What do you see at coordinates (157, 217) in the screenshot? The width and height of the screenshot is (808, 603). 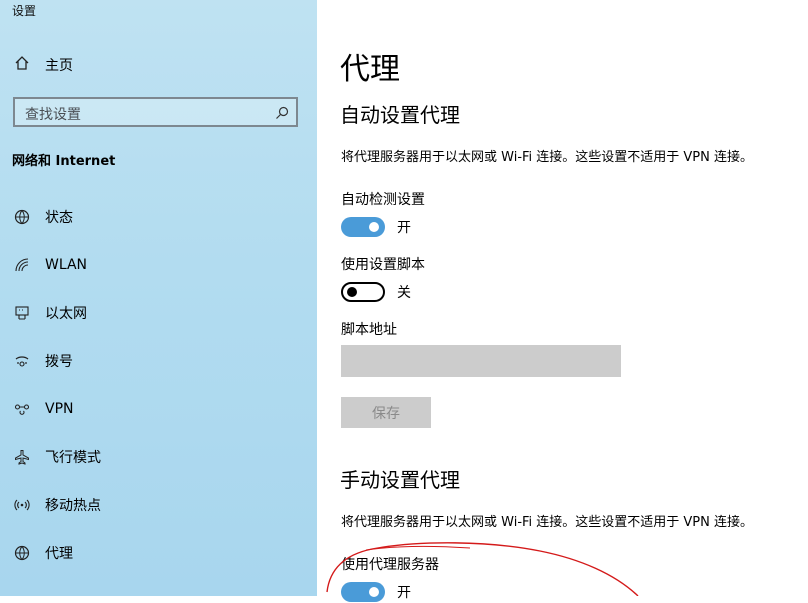 I see `sidebar-item-status: 状态` at bounding box center [157, 217].